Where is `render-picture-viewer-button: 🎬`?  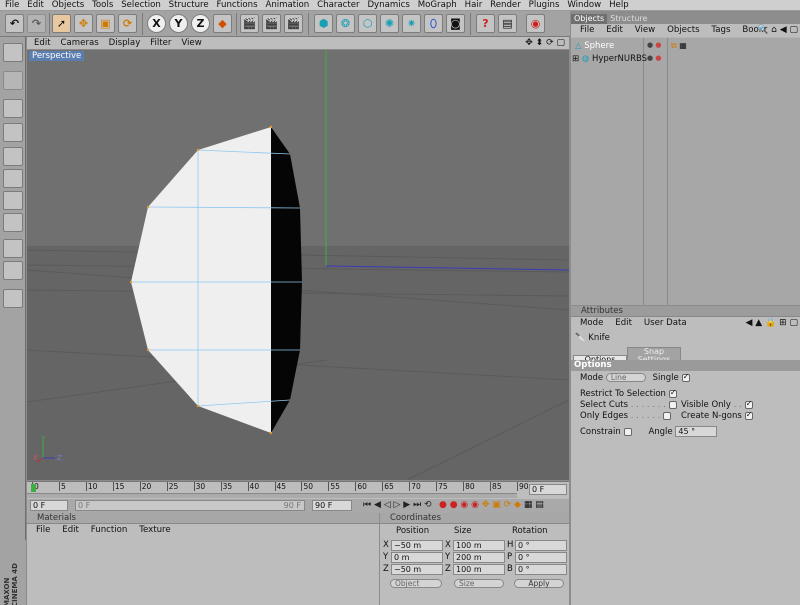
render-picture-viewer-button: 🎬 is located at coordinates (271, 23).